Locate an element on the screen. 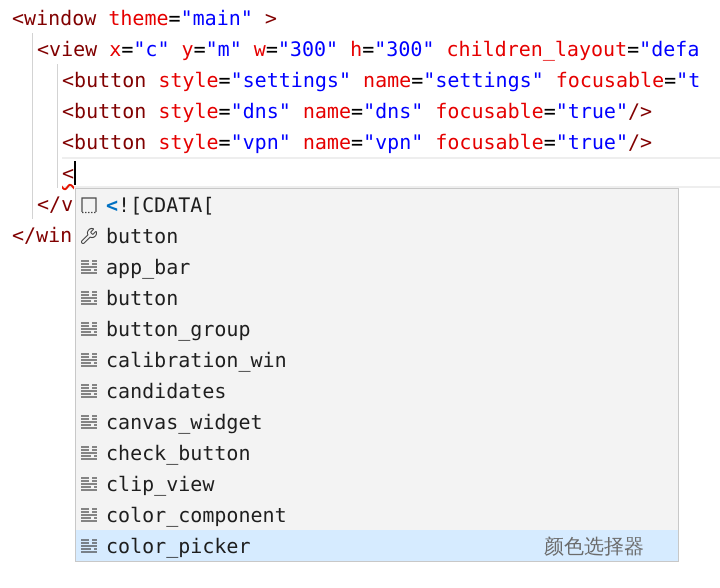 The image size is (720, 588). code-token: "c" is located at coordinates (151, 49).